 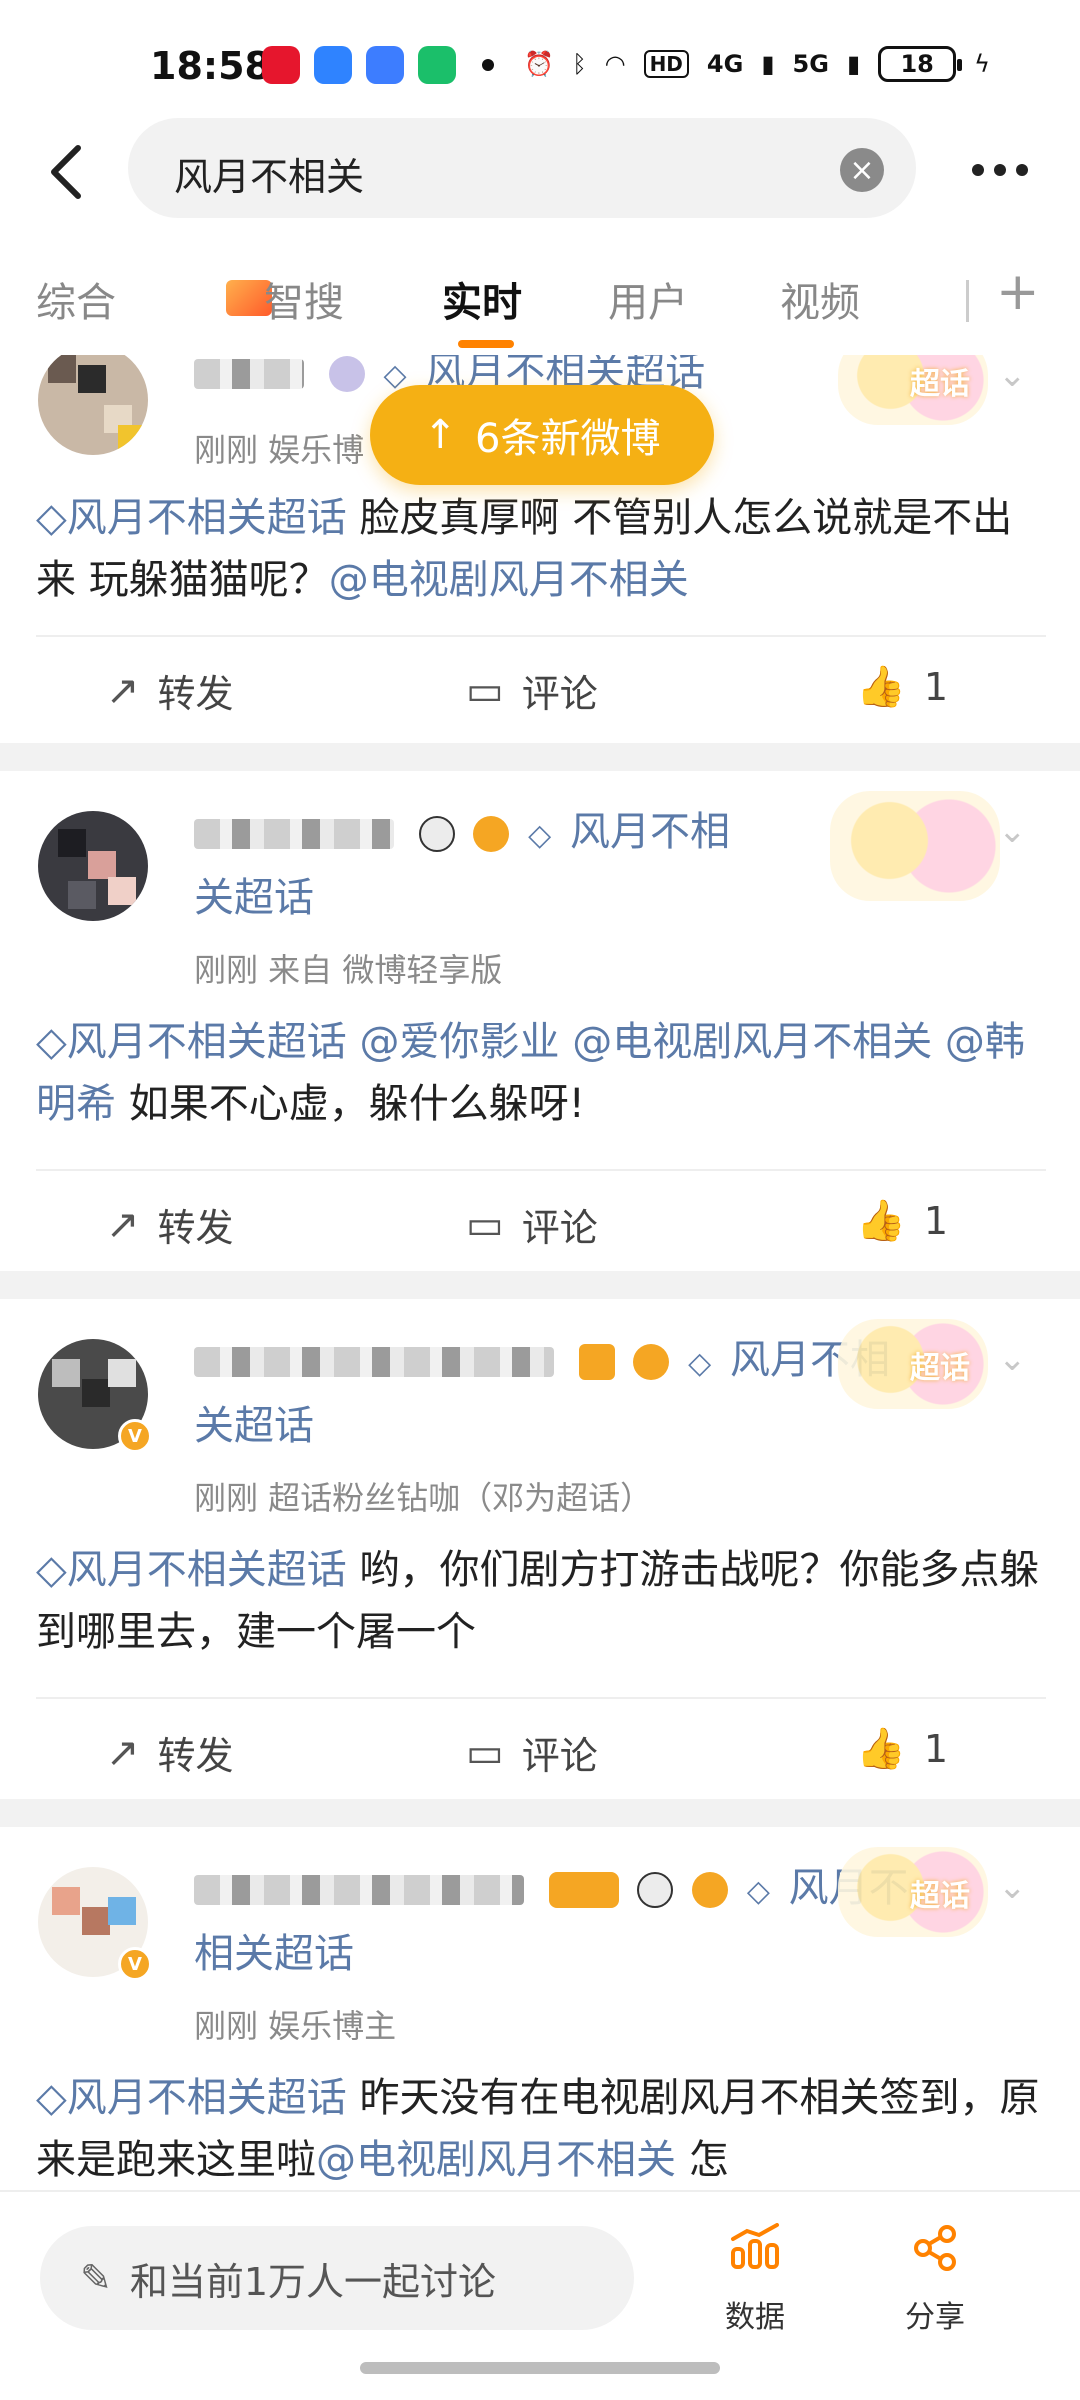 I want to click on home-indicator, so click(x=540, y=2368).